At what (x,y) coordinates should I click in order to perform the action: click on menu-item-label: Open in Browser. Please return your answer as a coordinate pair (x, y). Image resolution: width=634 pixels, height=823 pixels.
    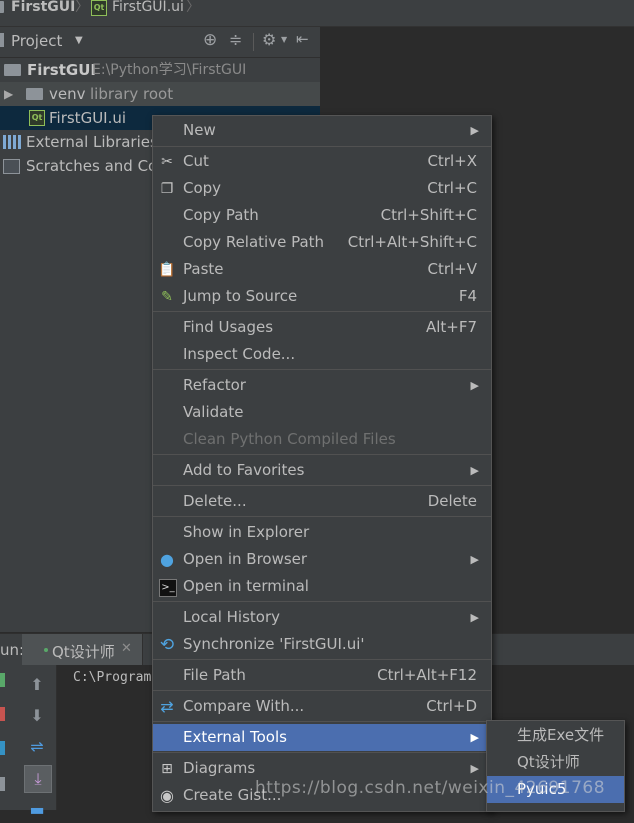
    Looking at the image, I should click on (245, 559).